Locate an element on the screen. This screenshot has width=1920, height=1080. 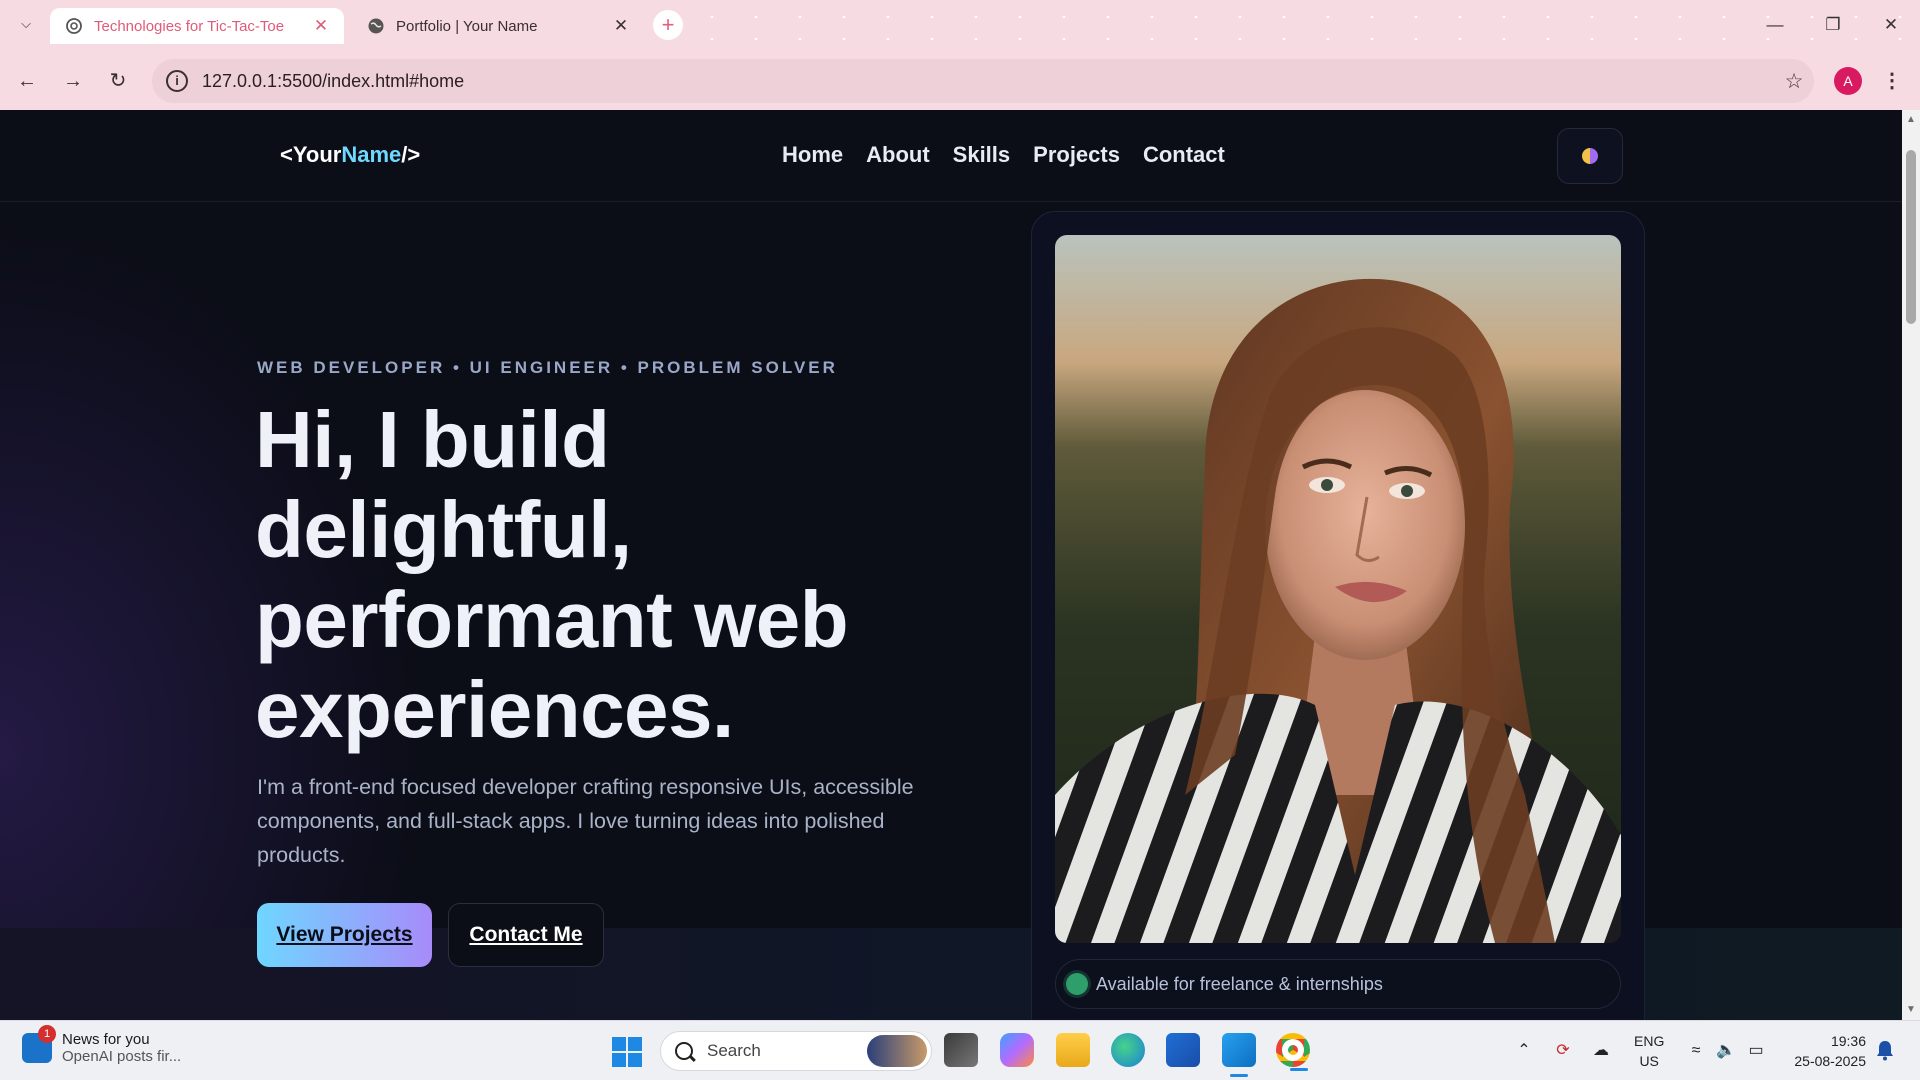
new-tab-button: + is located at coordinates (668, 25).